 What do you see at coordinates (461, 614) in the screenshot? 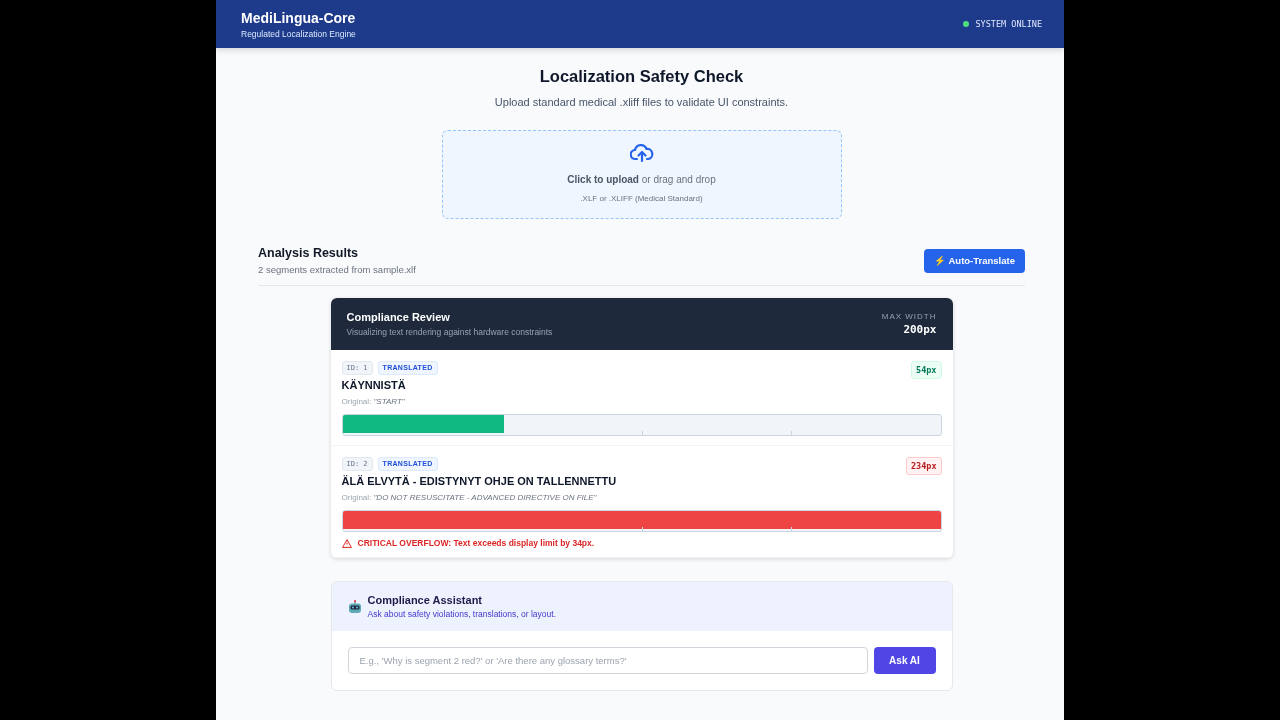
I see `assistant-subtitle: Ask about safety violations, translations, or layout.` at bounding box center [461, 614].